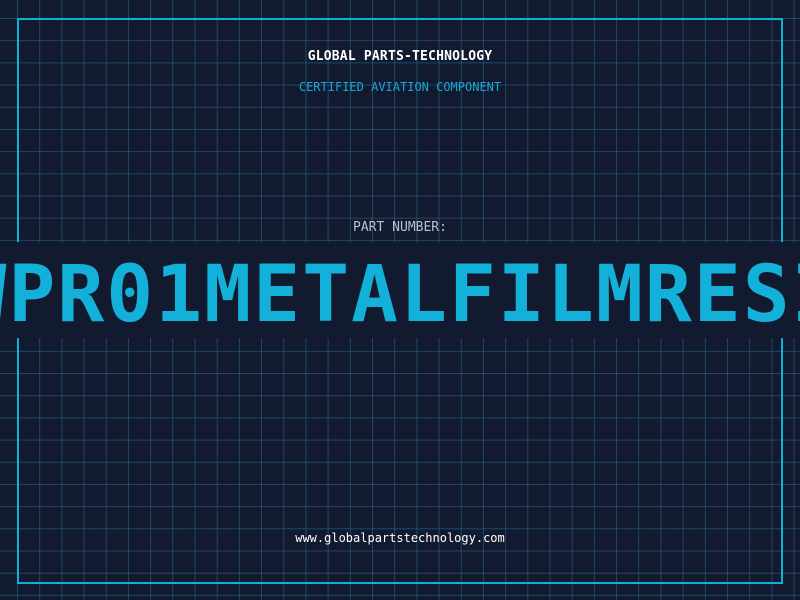 This screenshot has width=800, height=600. Describe the element at coordinates (400, 87) in the screenshot. I see `certification-subtitle: CERTIFIED AVIATION COMPONENT` at that location.